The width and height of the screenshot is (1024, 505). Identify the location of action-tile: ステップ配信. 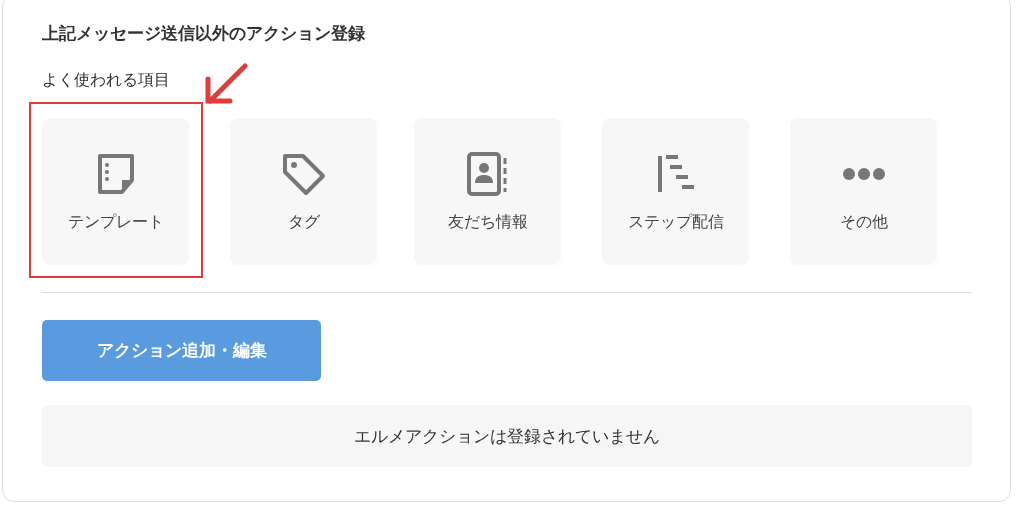
(675, 191).